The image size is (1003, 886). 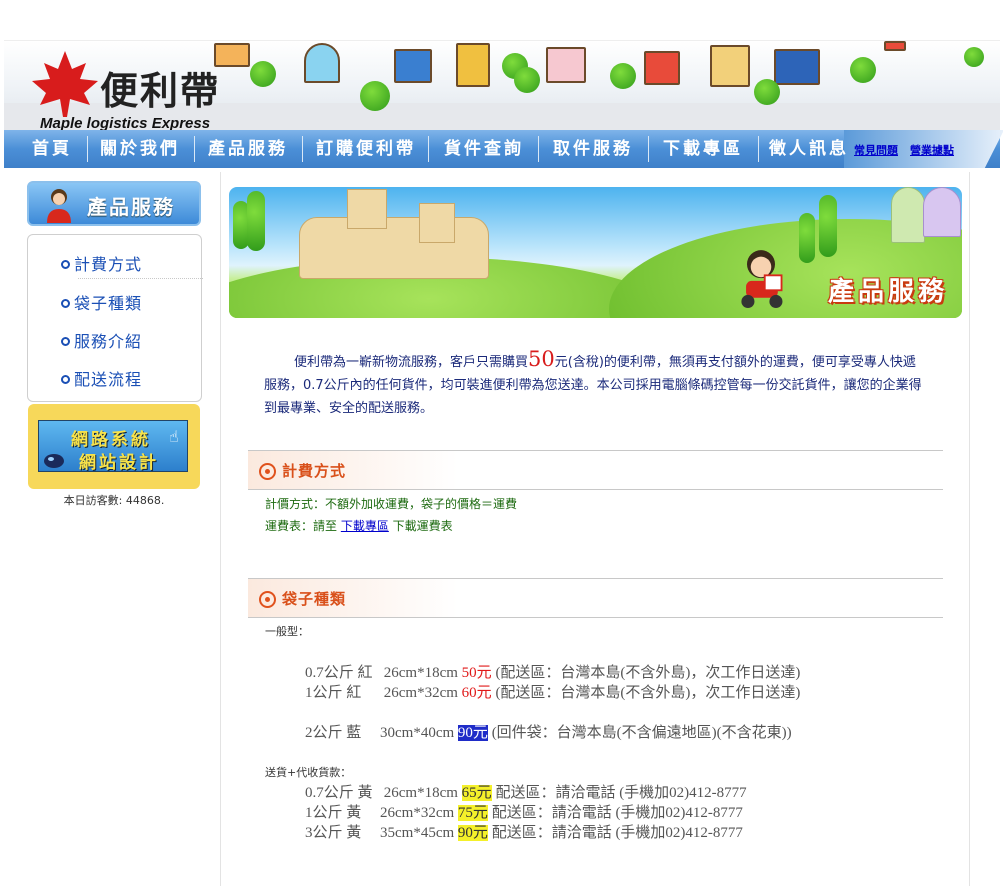 What do you see at coordinates (353, 470) in the screenshot?
I see `section-header-bg` at bounding box center [353, 470].